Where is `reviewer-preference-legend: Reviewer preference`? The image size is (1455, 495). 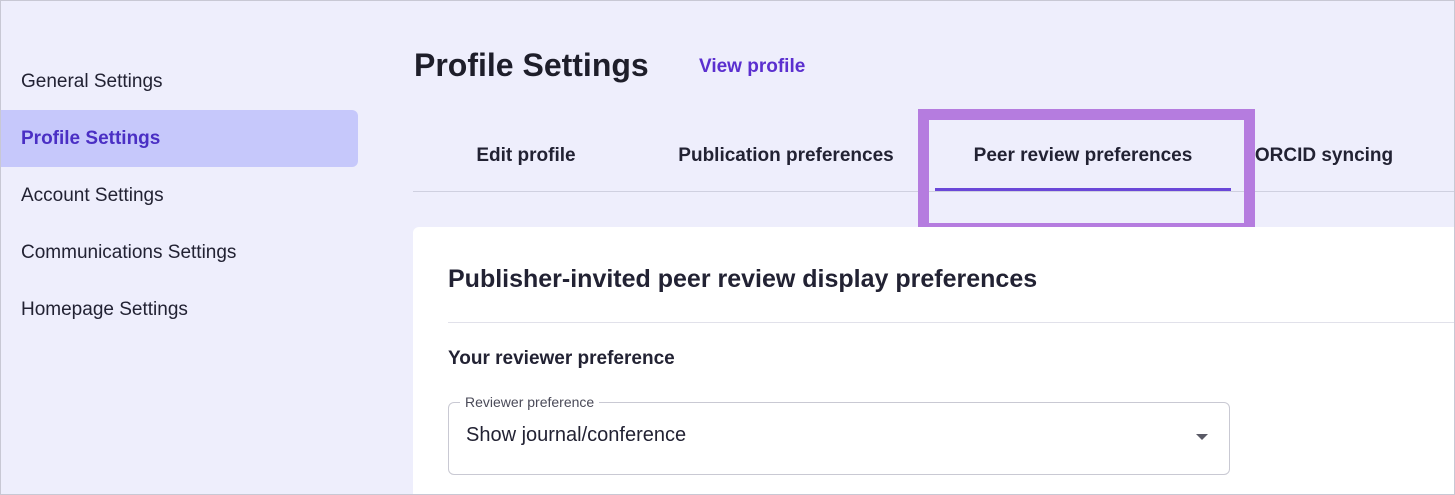 reviewer-preference-legend: Reviewer preference is located at coordinates (530, 402).